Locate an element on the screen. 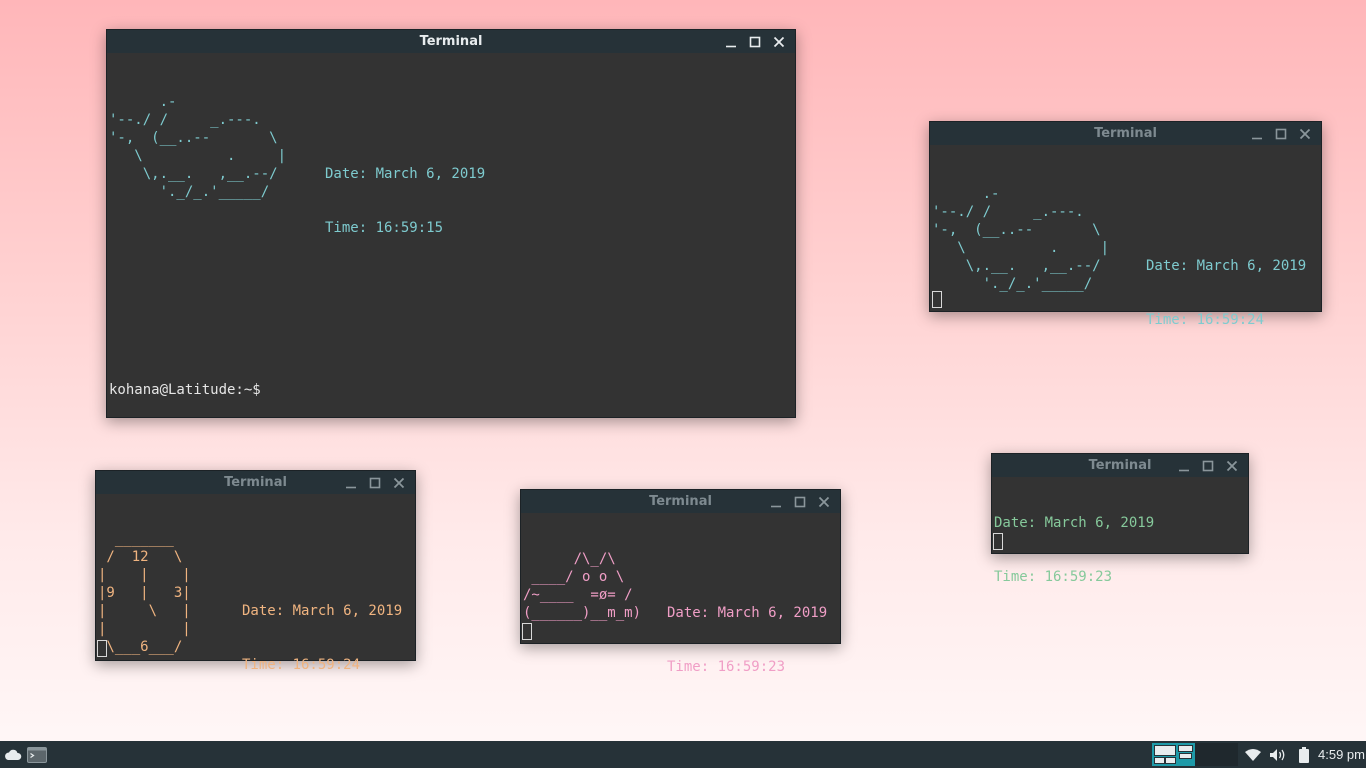  terminal-icon is located at coordinates (37, 754).